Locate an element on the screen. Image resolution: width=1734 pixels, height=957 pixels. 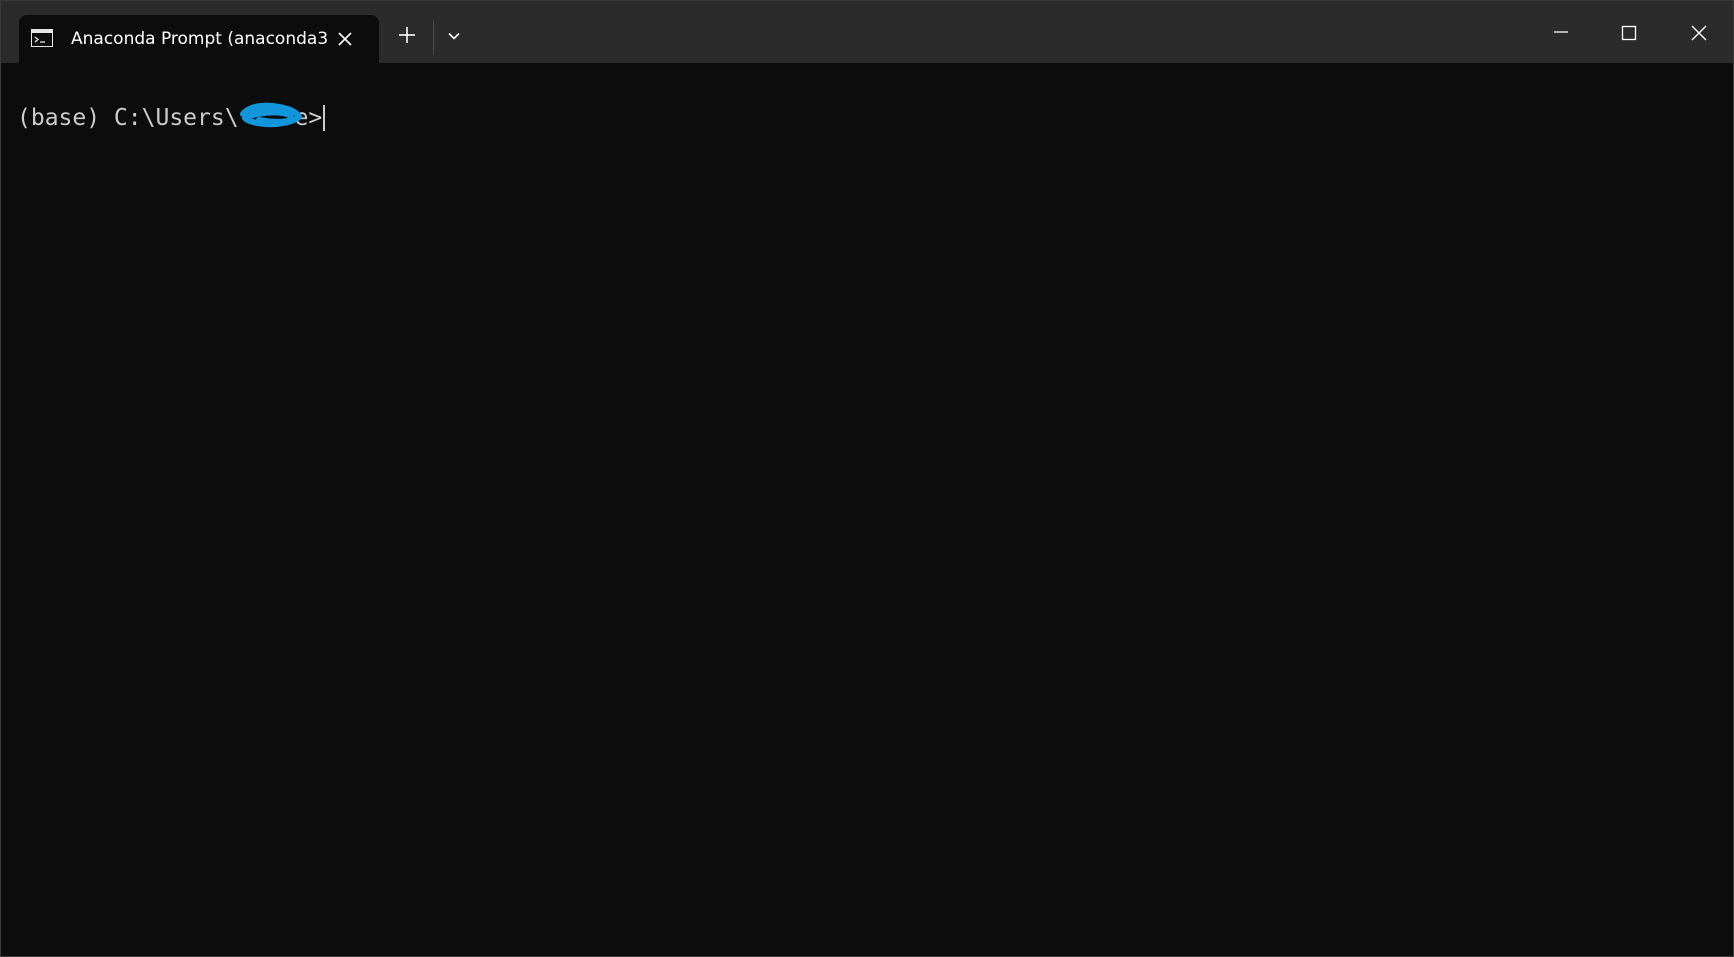
plus-icon is located at coordinates (407, 35).